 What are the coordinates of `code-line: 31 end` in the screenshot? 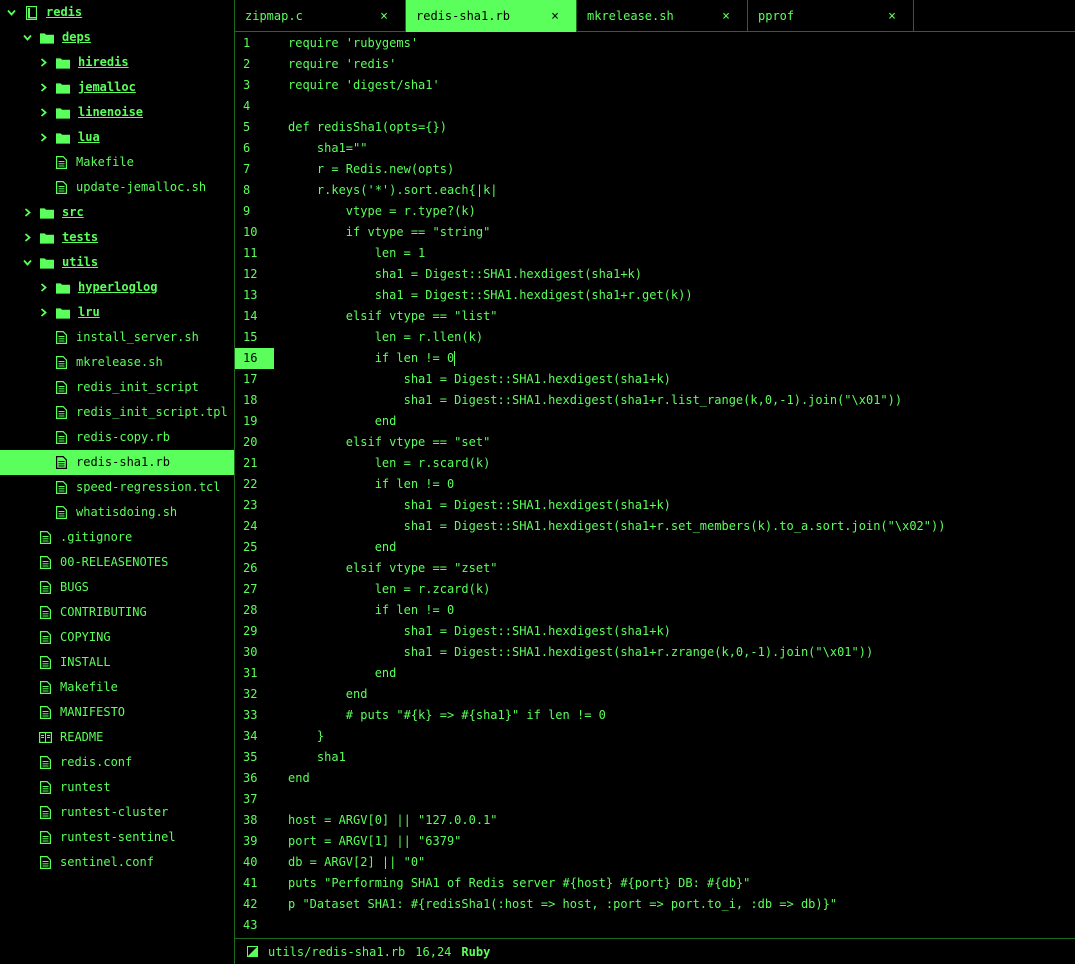 It's located at (655, 673).